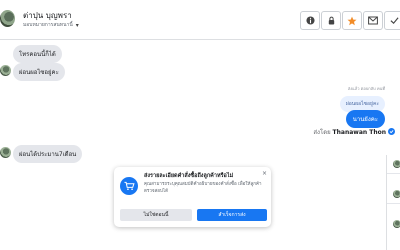 The image size is (400, 250). Describe the element at coordinates (37, 54) in the screenshot. I see `message-incoming: โทรคอนนี้ก็ได้` at that location.